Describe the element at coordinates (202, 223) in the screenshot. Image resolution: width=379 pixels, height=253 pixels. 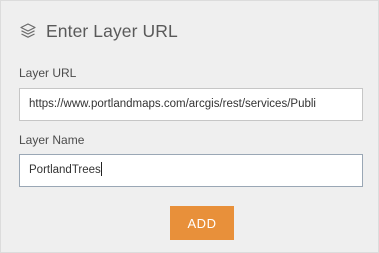
I see `add-button: ADD` at that location.